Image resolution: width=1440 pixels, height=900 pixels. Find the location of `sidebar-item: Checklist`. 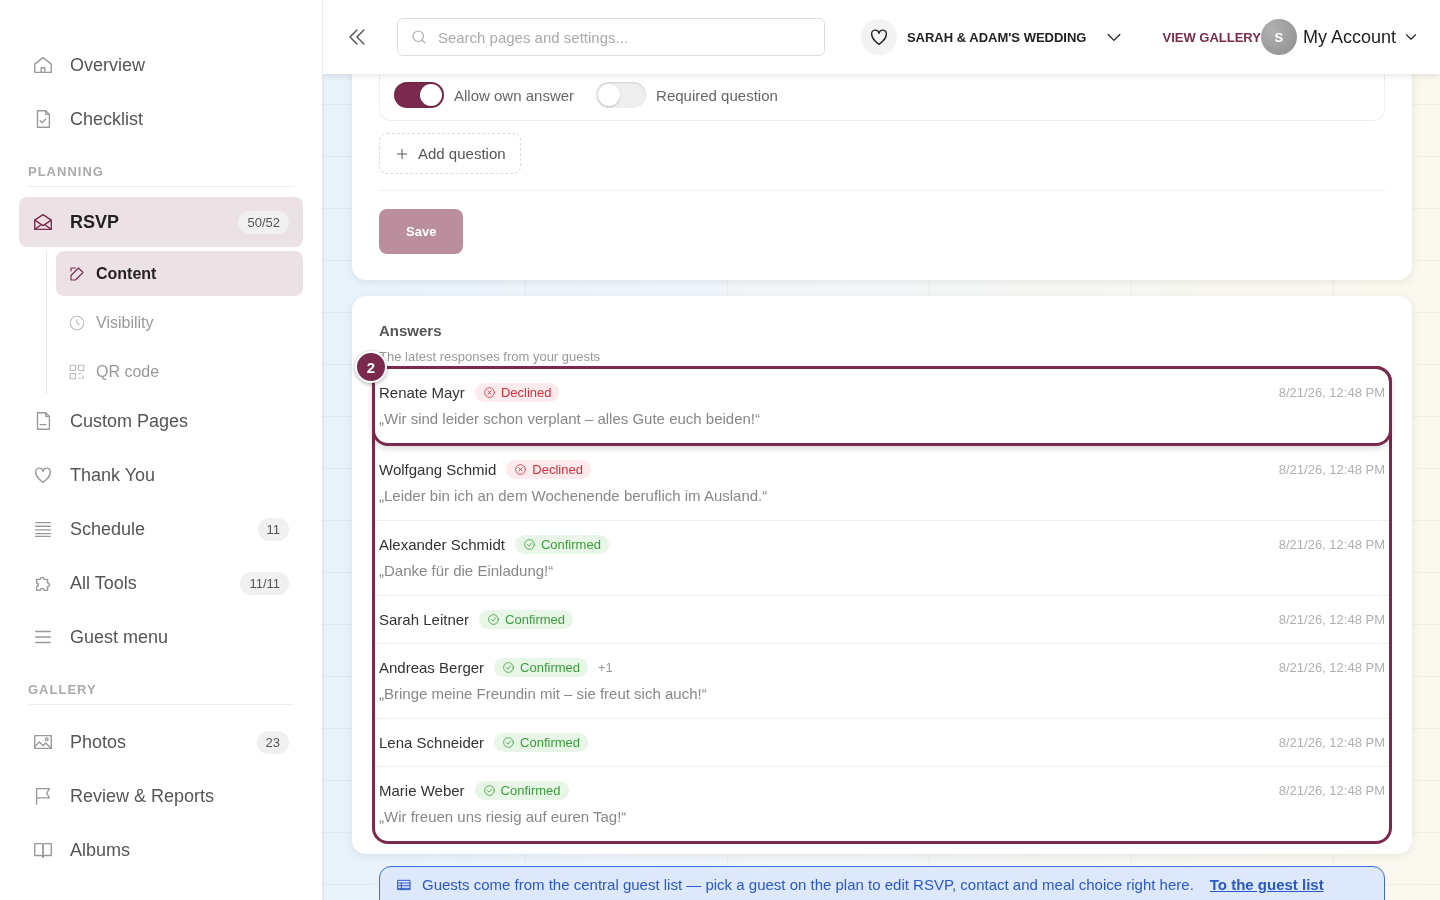

sidebar-item: Checklist is located at coordinates (161, 119).